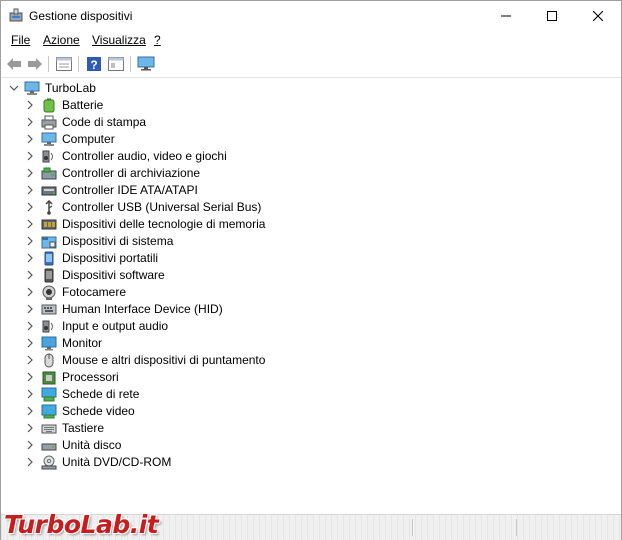 This screenshot has height=540, width=622. What do you see at coordinates (49, 394) in the screenshot?
I see `network-adapter-icon` at bounding box center [49, 394].